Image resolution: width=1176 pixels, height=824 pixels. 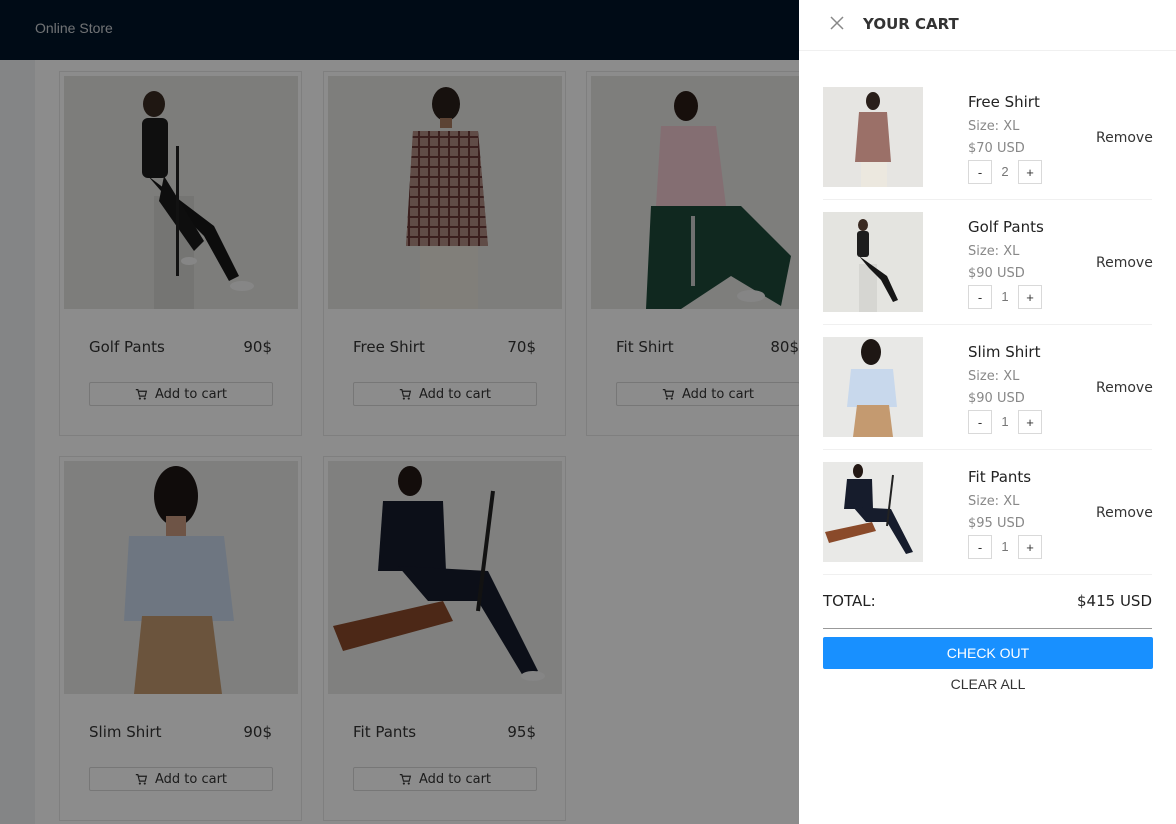 I want to click on total-value: $415 USD, so click(x=1114, y=601).